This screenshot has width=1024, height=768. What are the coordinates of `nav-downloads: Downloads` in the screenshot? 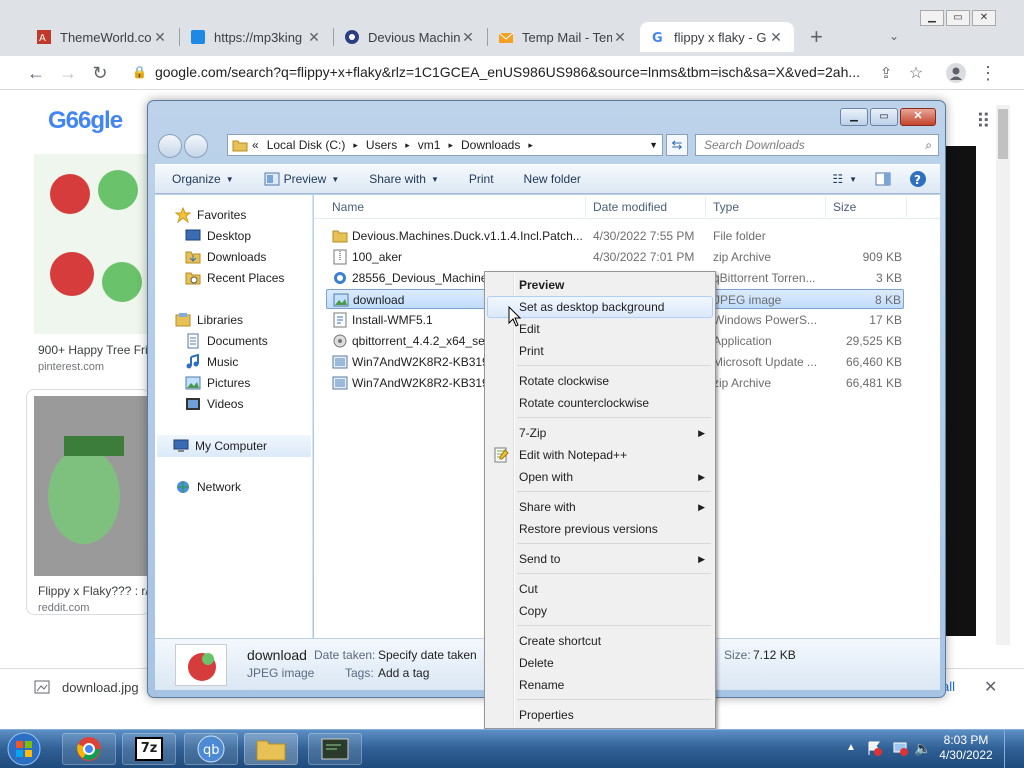 It's located at (225, 257).